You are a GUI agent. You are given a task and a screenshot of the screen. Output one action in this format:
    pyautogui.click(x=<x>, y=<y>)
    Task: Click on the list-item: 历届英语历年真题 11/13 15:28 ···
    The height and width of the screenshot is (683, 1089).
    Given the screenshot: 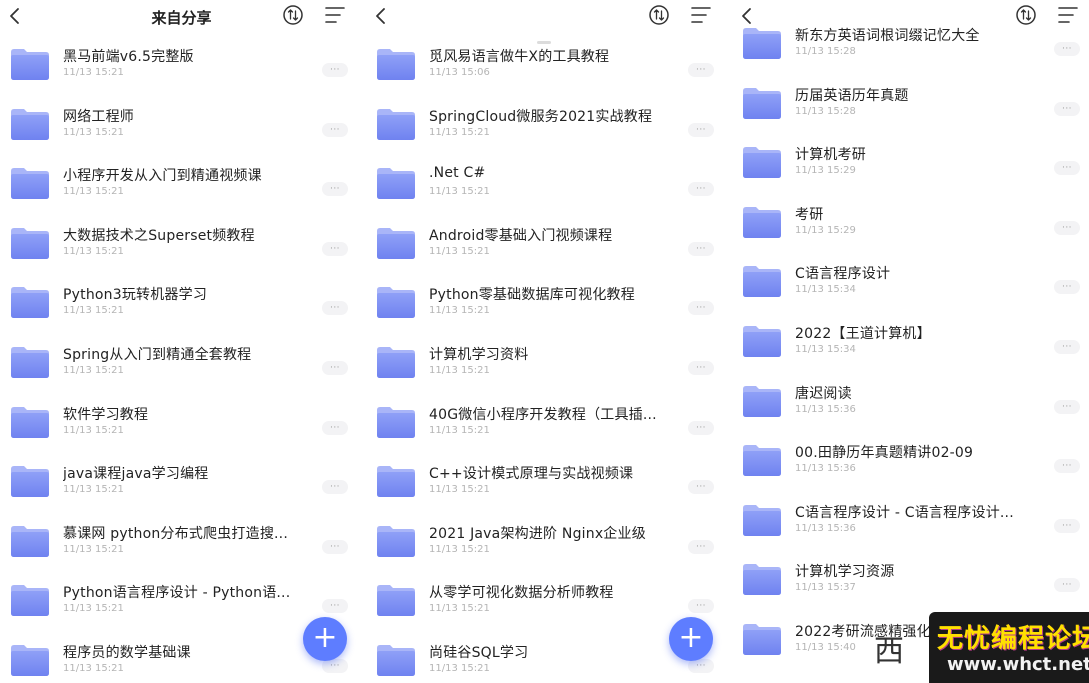 What is the action you would take?
    pyautogui.click(x=910, y=102)
    